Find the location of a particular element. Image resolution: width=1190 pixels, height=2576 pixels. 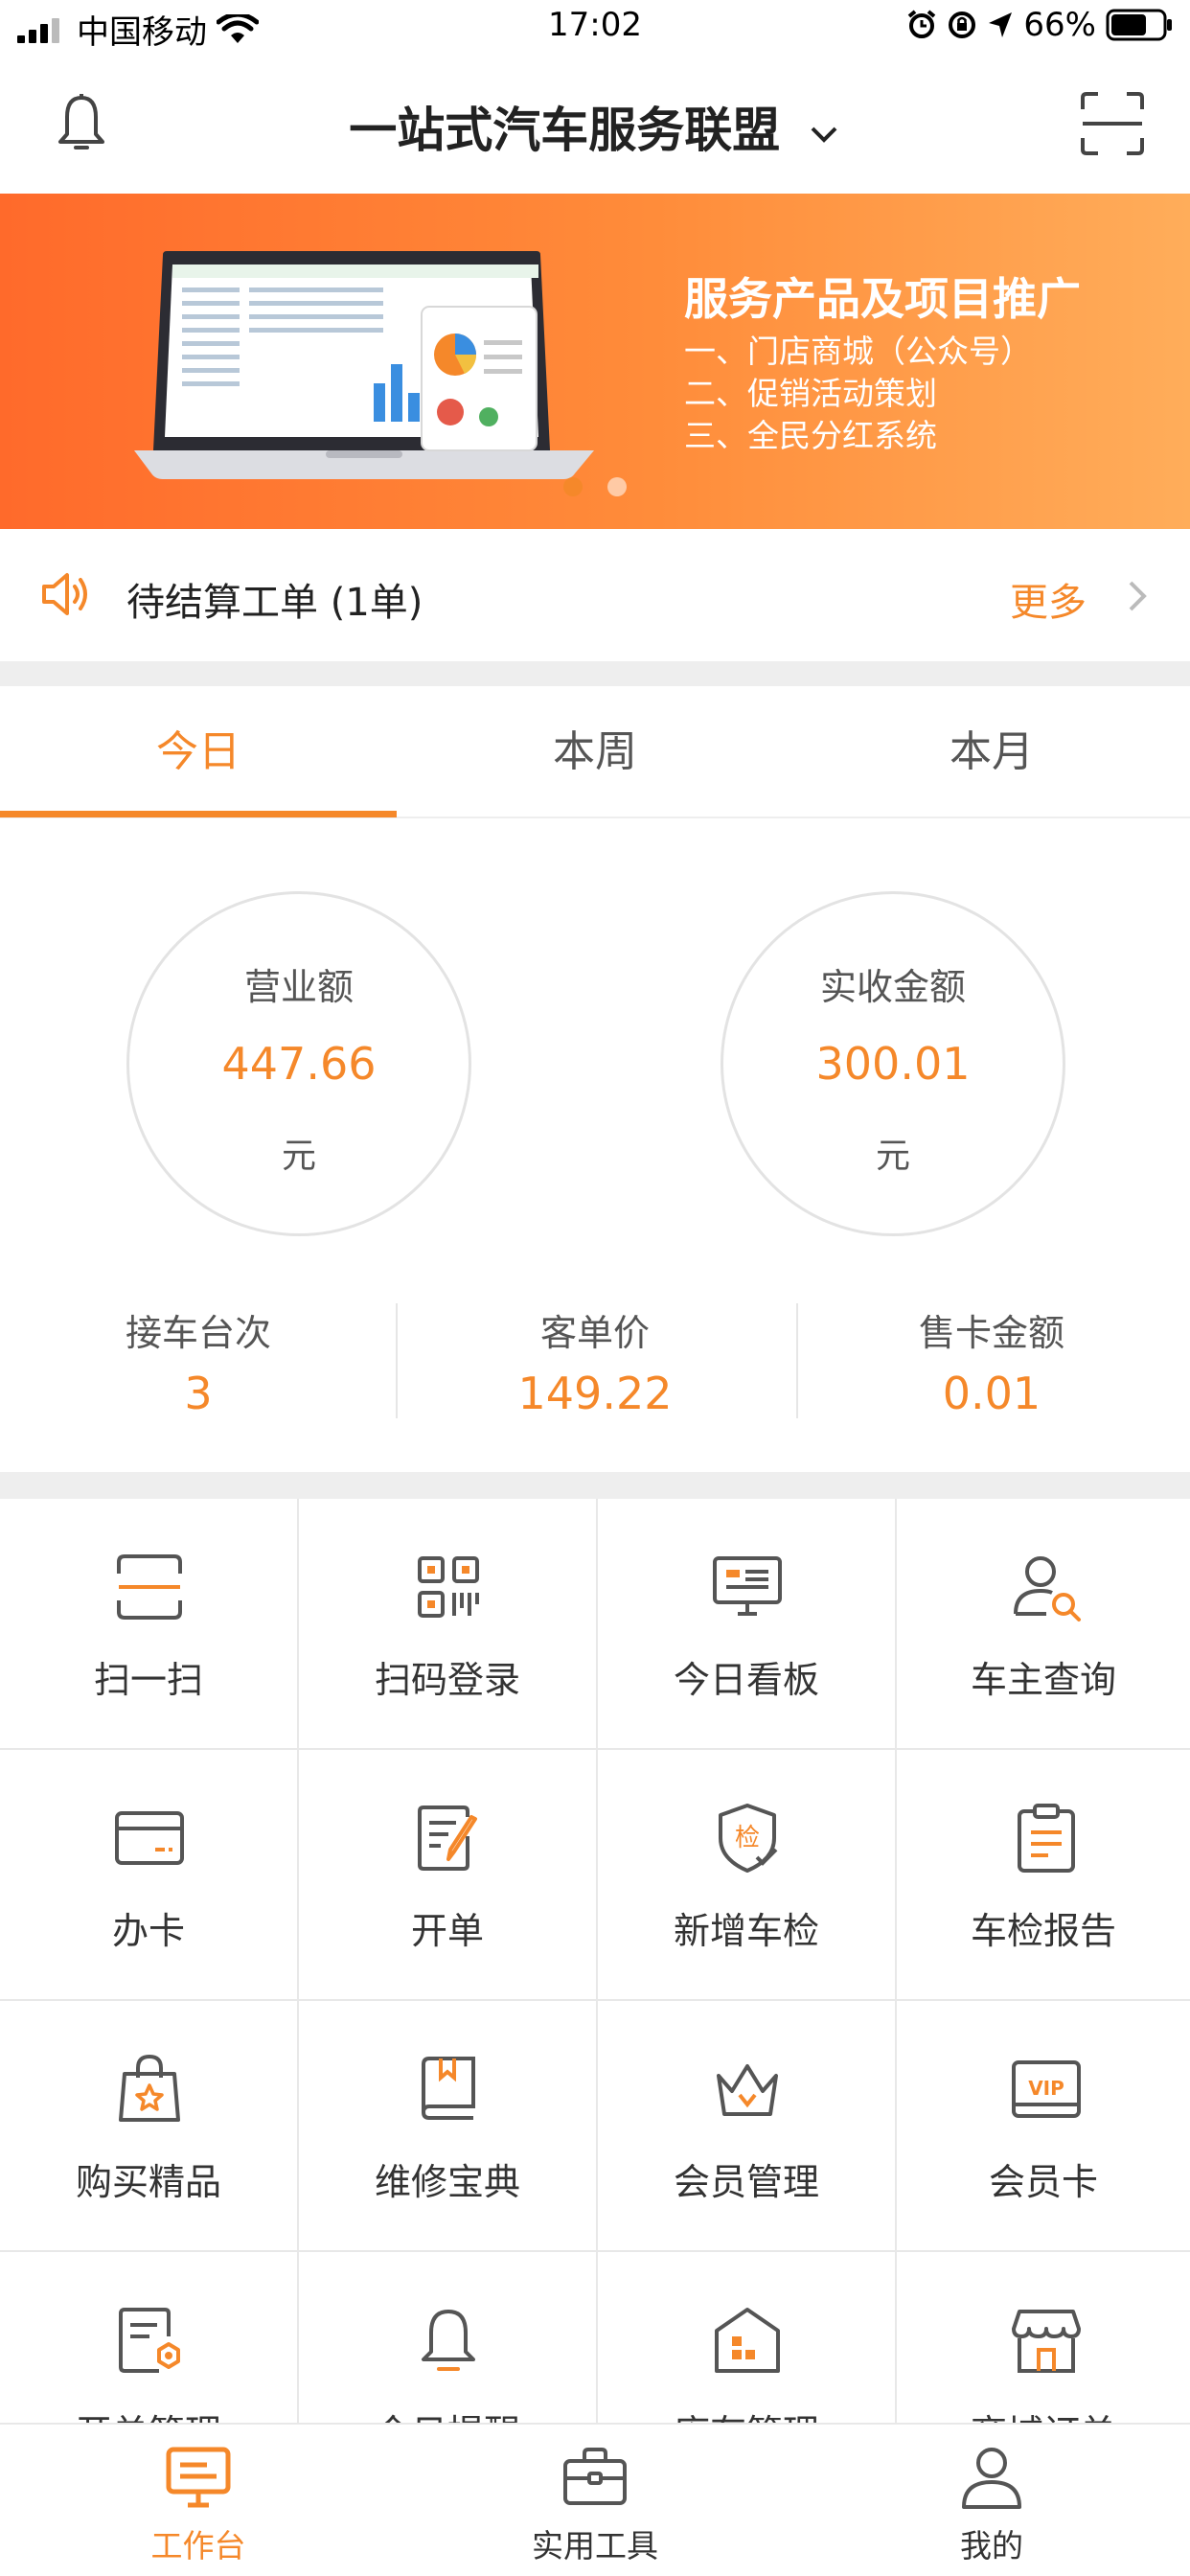

grid-item-order-manage: 开单管理 is located at coordinates (150, 2337).